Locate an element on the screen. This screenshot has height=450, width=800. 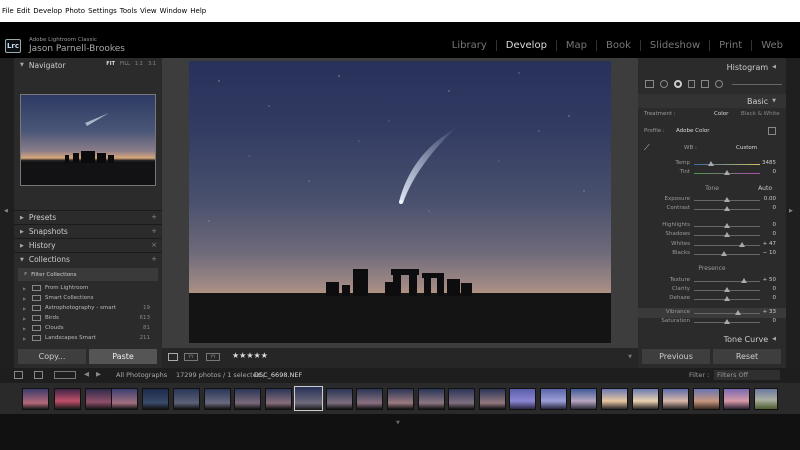
menu-help: Help is located at coordinates (198, 11).